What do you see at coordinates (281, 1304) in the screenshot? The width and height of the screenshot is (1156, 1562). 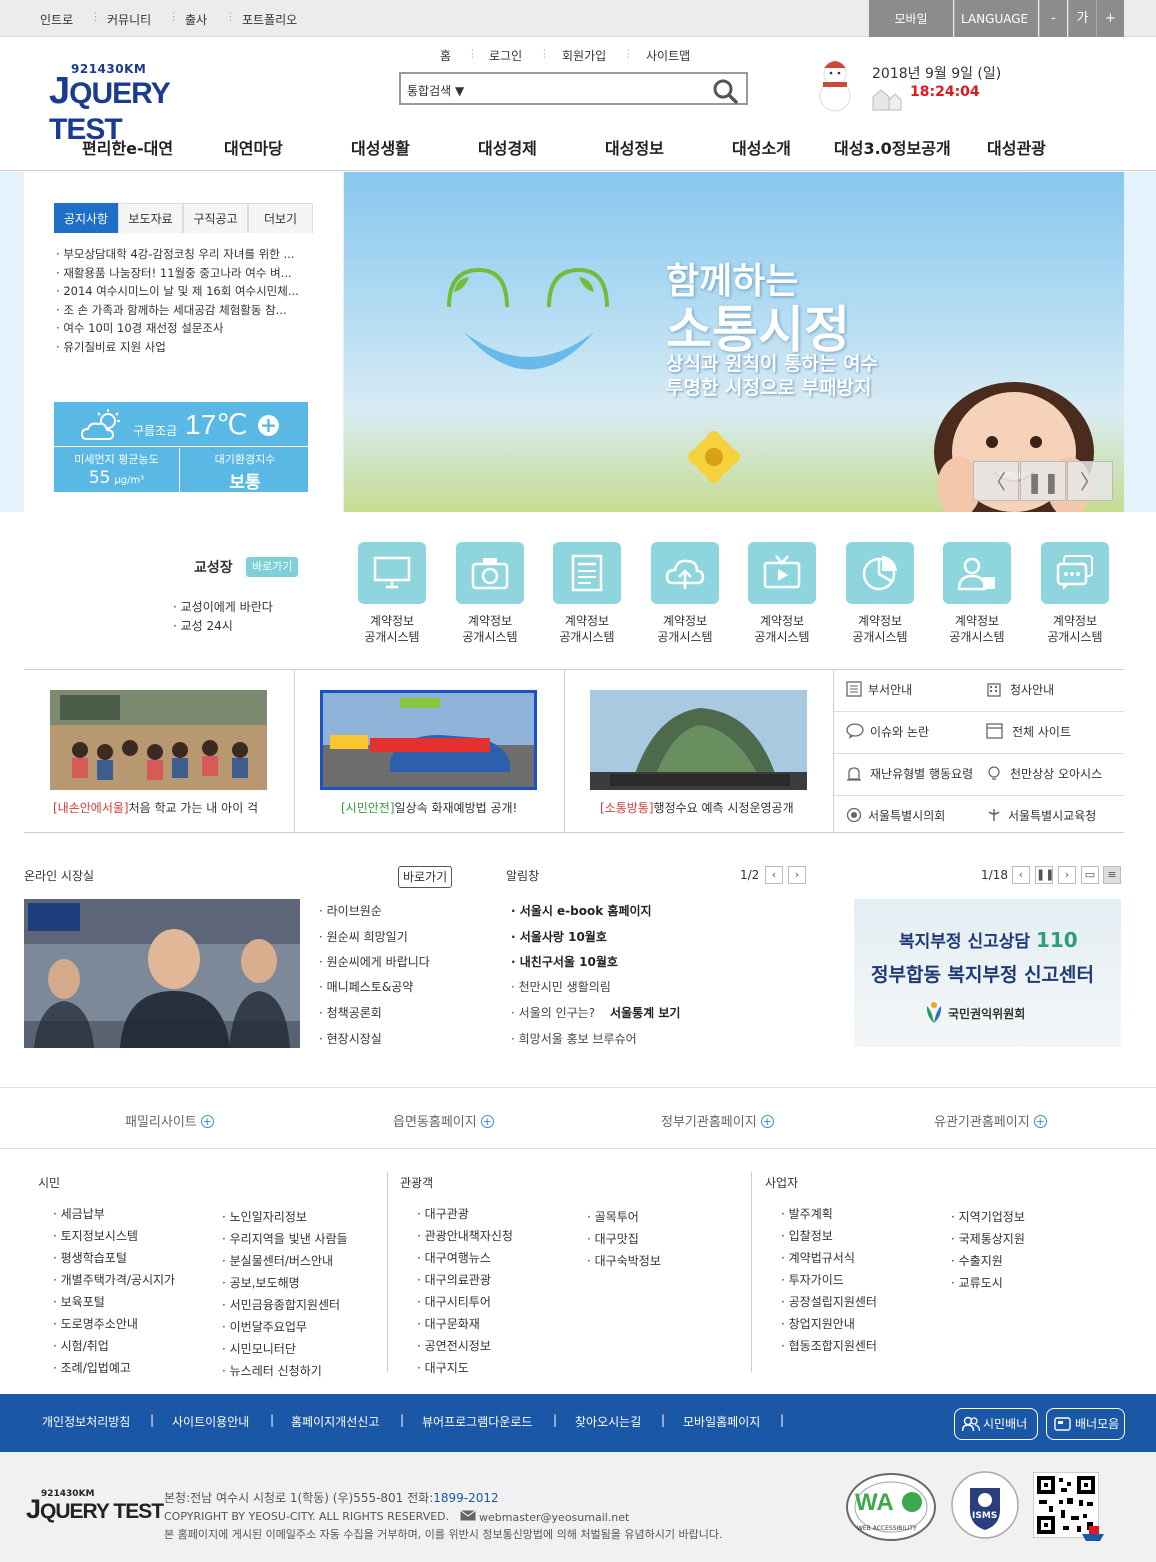 I see `sitemap-link: · 서민금융종합지원센터` at bounding box center [281, 1304].